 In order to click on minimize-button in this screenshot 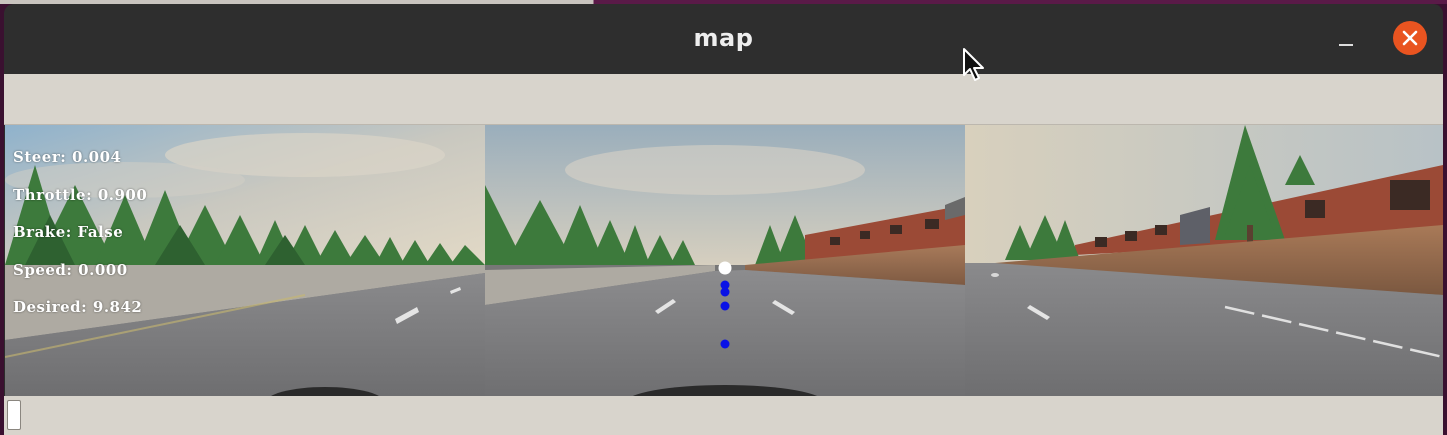, I will do `click(1346, 42)`.